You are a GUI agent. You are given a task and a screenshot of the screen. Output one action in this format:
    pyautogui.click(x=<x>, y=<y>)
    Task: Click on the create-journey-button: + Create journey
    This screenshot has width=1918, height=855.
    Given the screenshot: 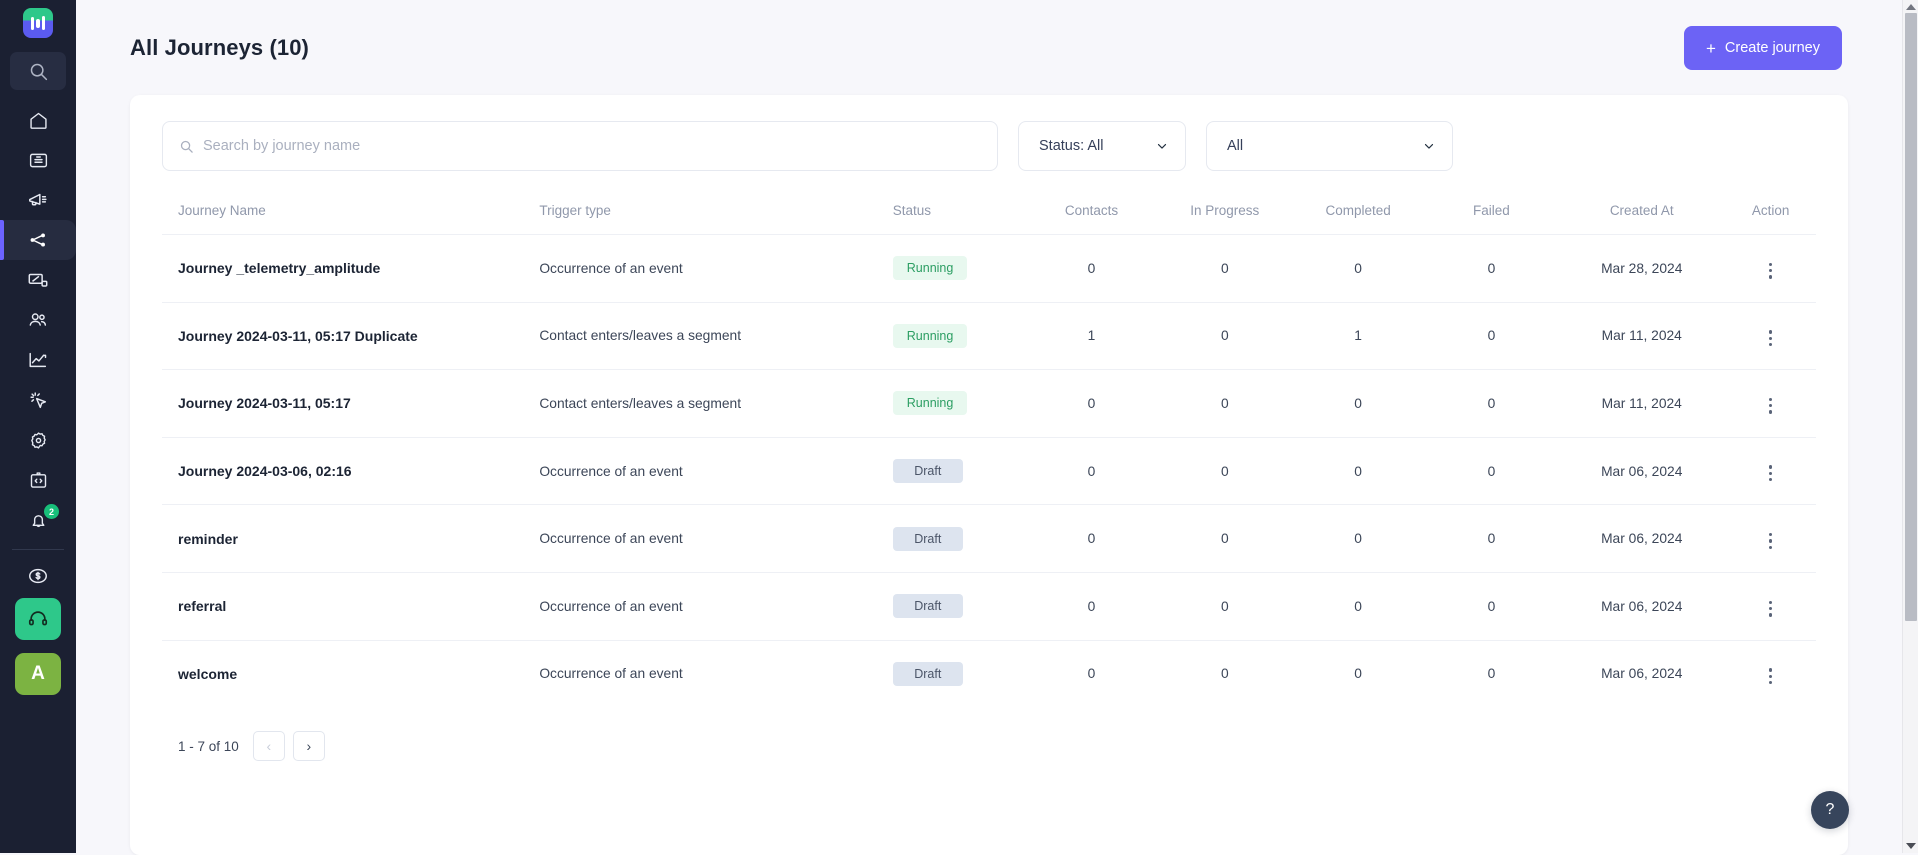 What is the action you would take?
    pyautogui.click(x=1762, y=48)
    